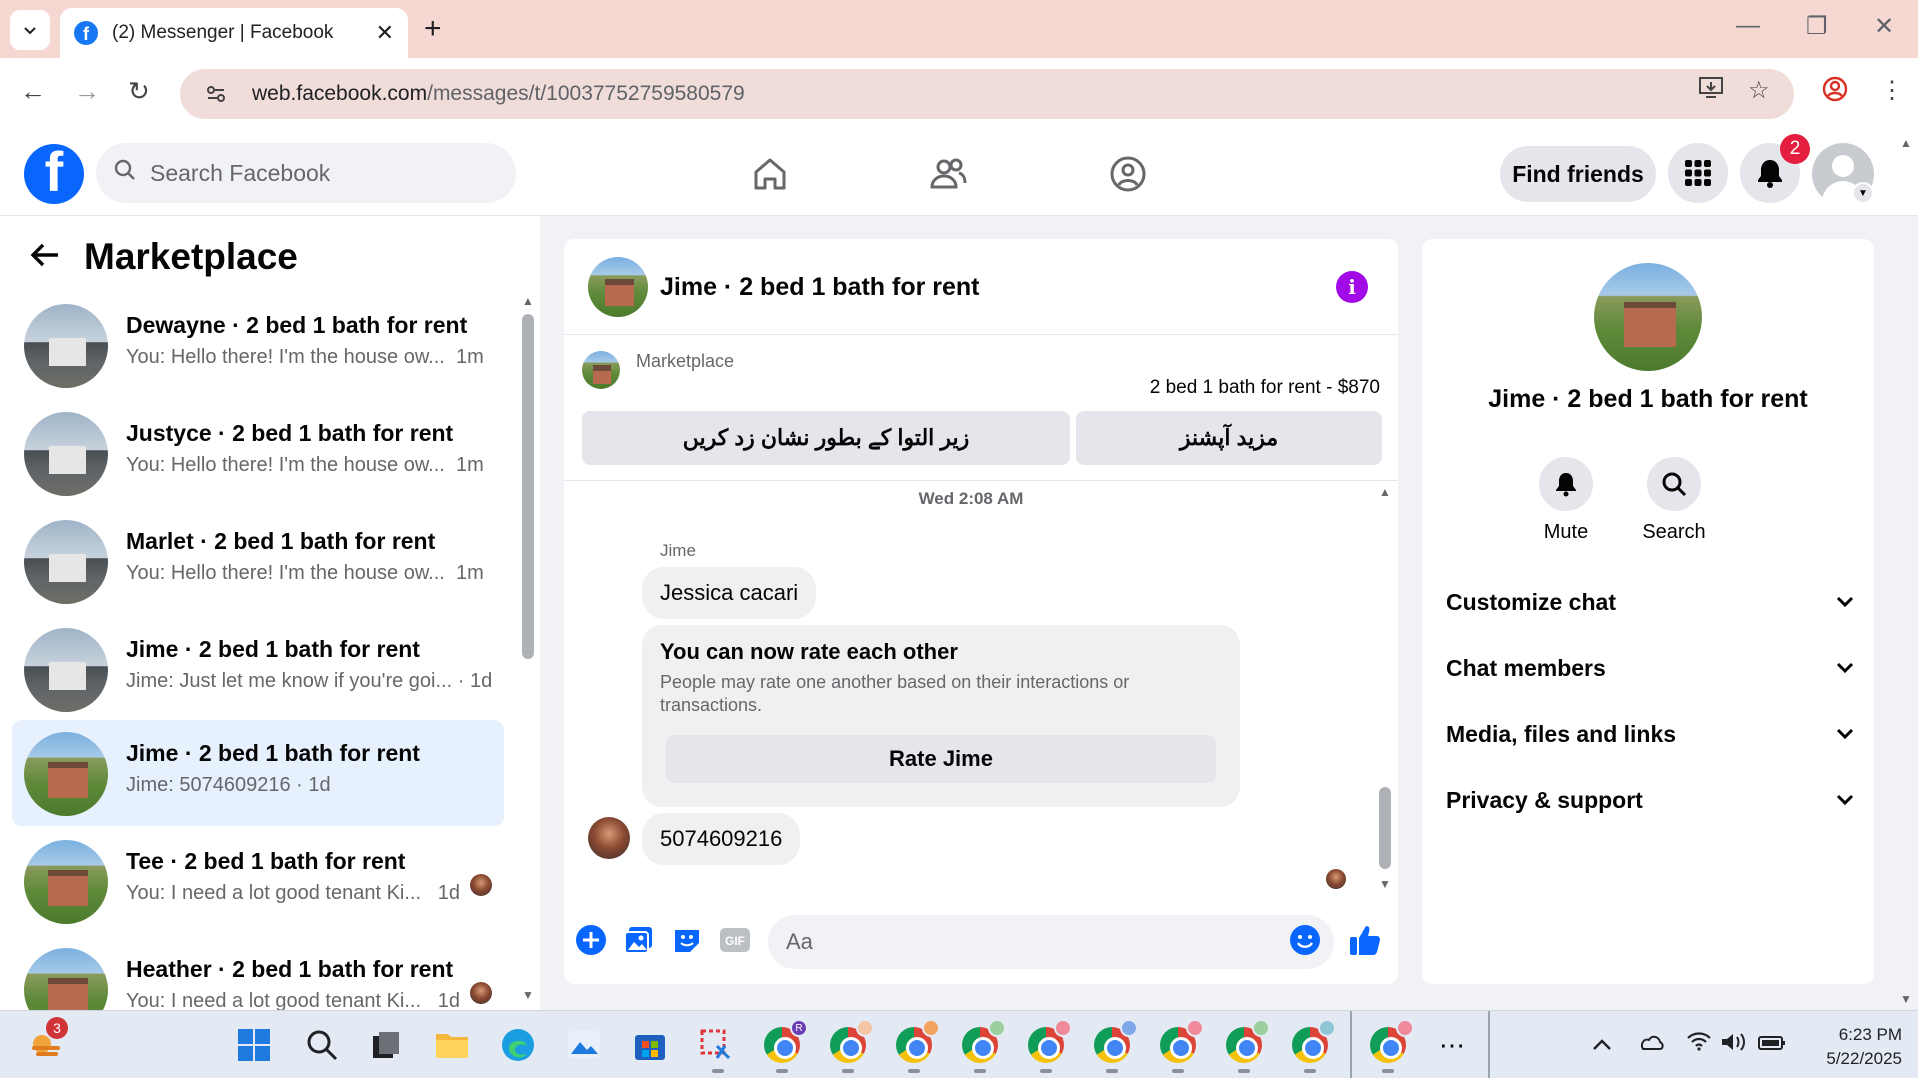  What do you see at coordinates (1698, 173) in the screenshot?
I see `menu-grid-button` at bounding box center [1698, 173].